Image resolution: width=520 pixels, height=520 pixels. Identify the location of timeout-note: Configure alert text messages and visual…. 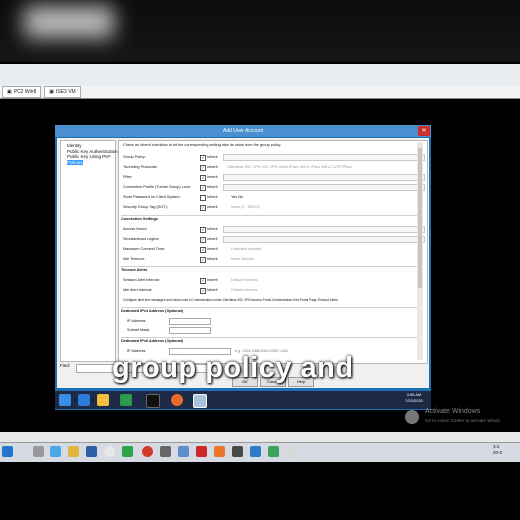
(231, 300).